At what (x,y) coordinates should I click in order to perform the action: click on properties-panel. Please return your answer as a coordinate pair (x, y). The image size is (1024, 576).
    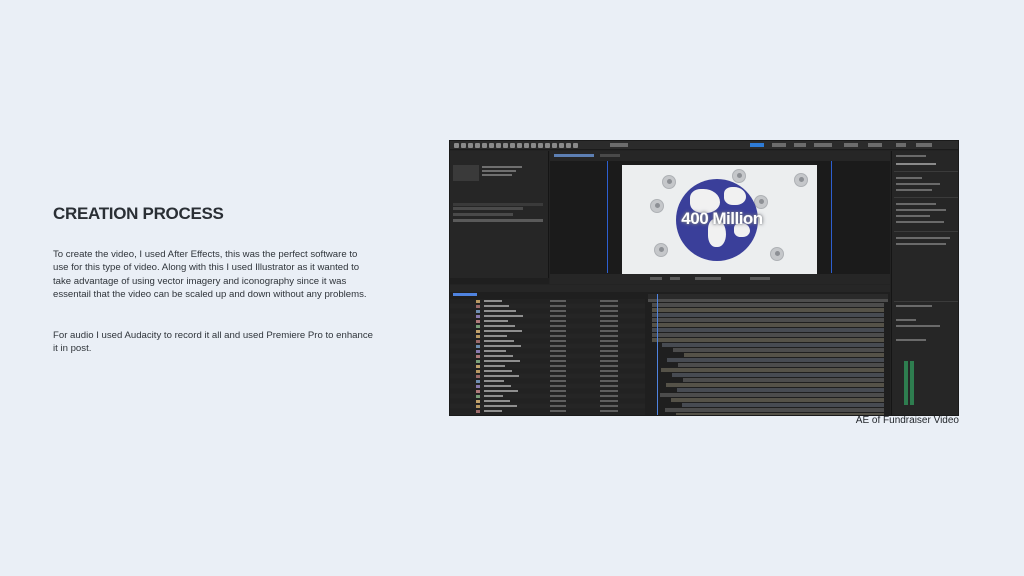
    Looking at the image, I should click on (924, 283).